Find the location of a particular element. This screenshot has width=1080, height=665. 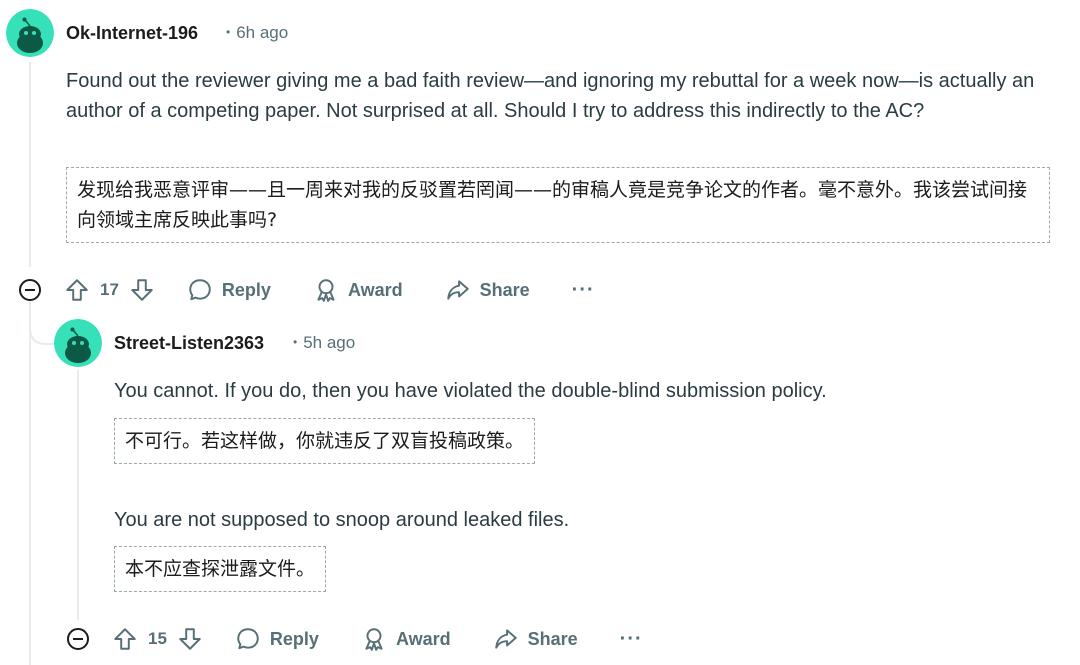

vote-count: 15 is located at coordinates (157, 638).